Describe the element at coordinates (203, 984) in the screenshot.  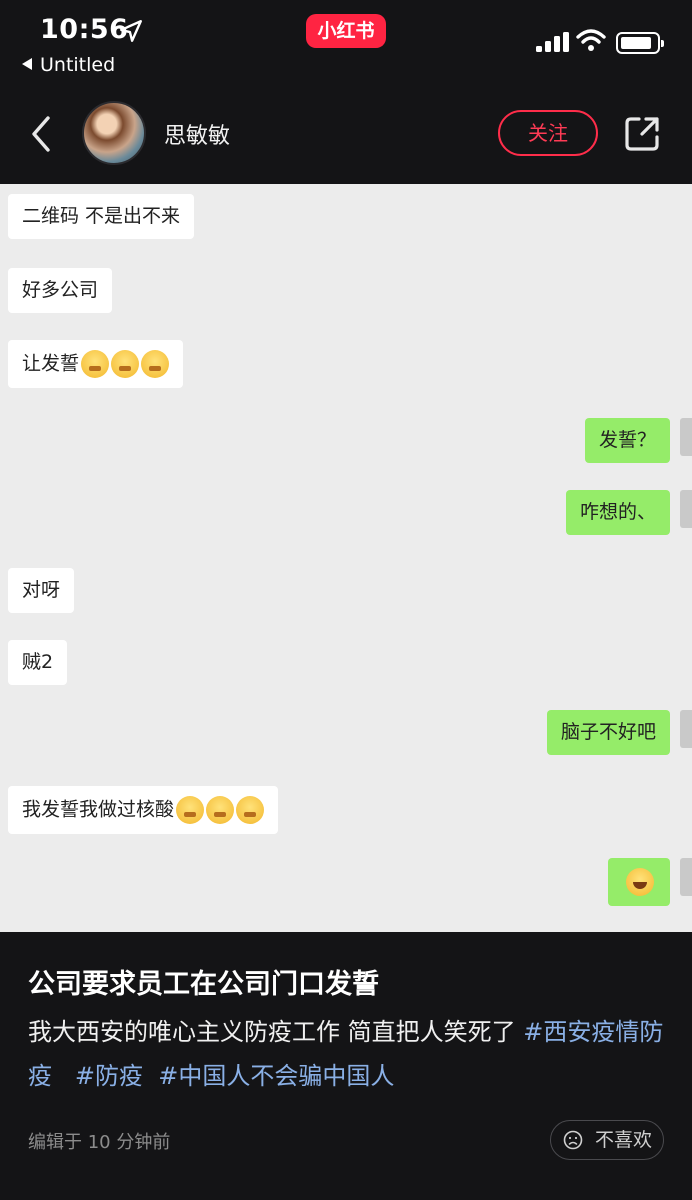
I see `post-title: 公司要求员工在公司门口发誓` at that location.